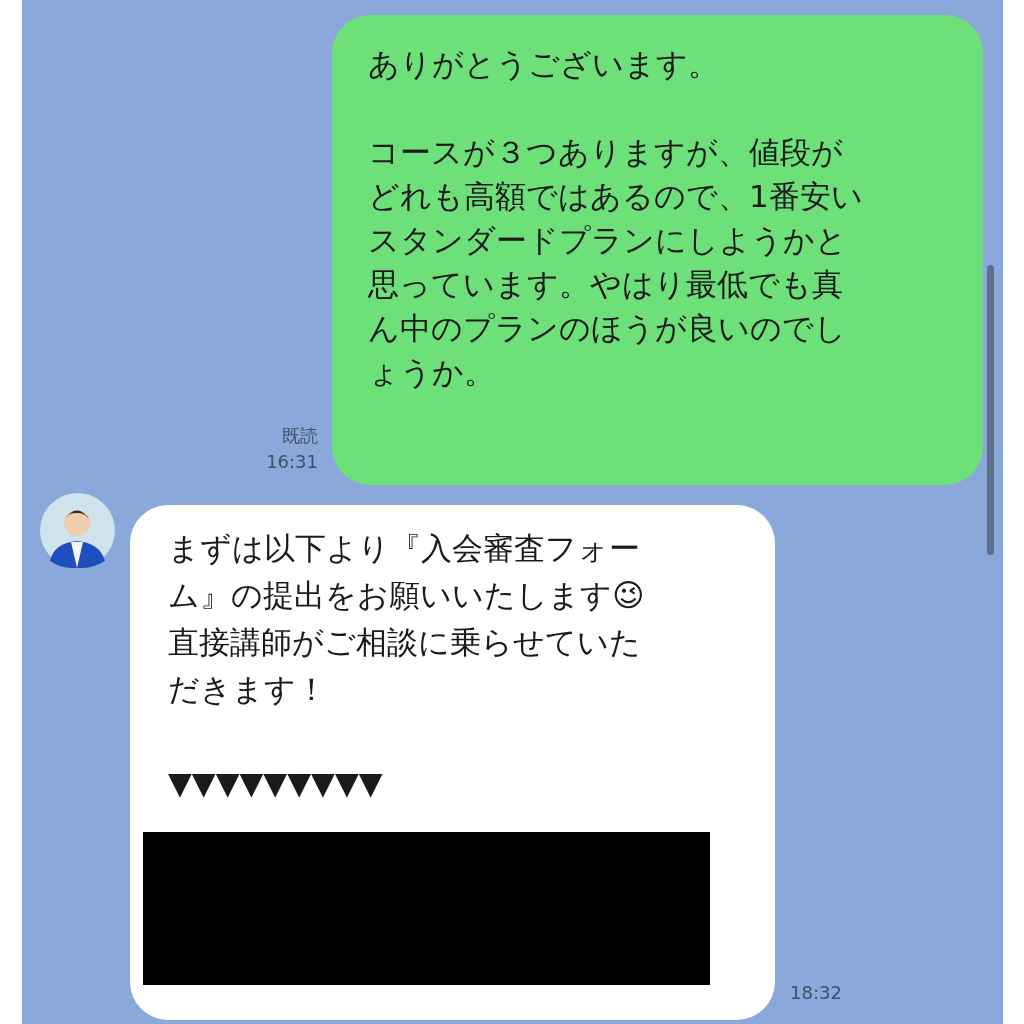 The height and width of the screenshot is (1024, 1024). What do you see at coordinates (605, 152) in the screenshot?
I see `message-text: コースが３つありますが、値段が` at bounding box center [605, 152].